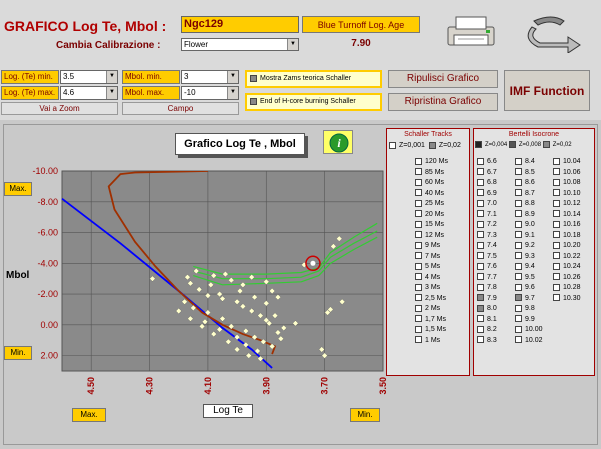  I want to click on restore-chart-button: Ripristina Grafico, so click(443, 102).